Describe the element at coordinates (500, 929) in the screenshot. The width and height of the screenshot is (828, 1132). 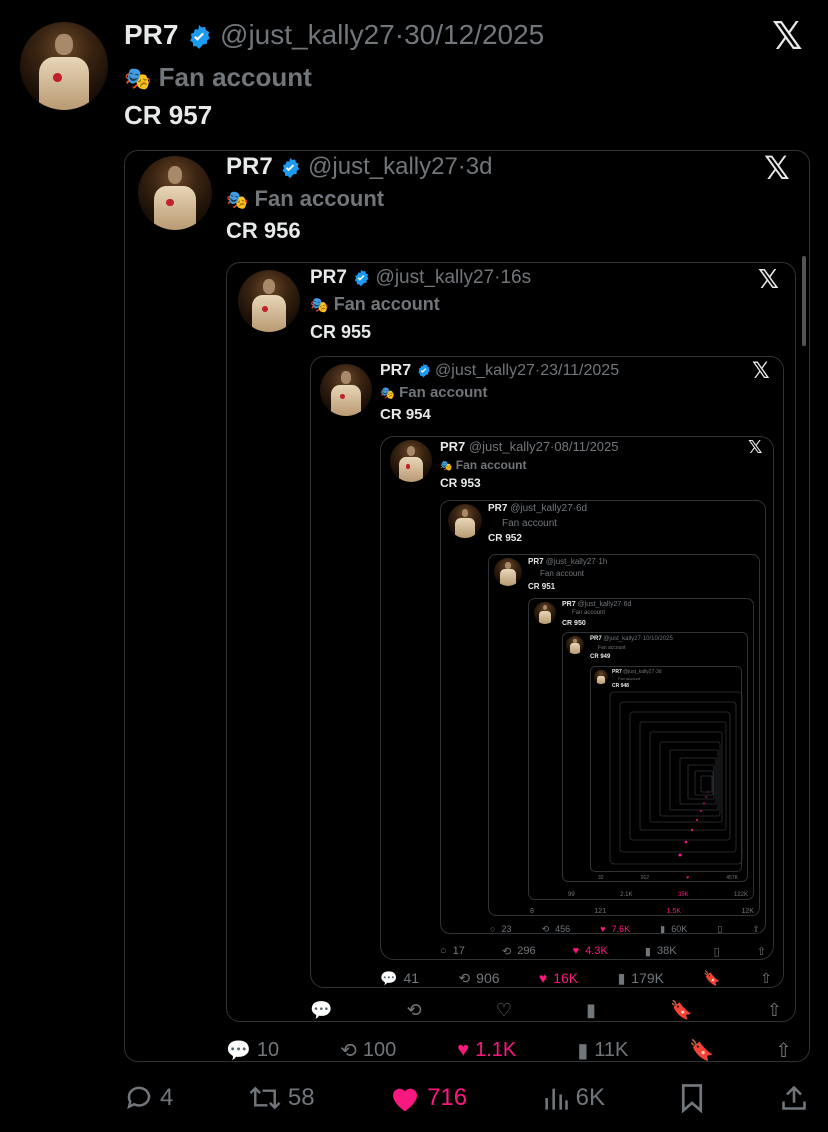
I see `reply-button: ○ 23` at that location.